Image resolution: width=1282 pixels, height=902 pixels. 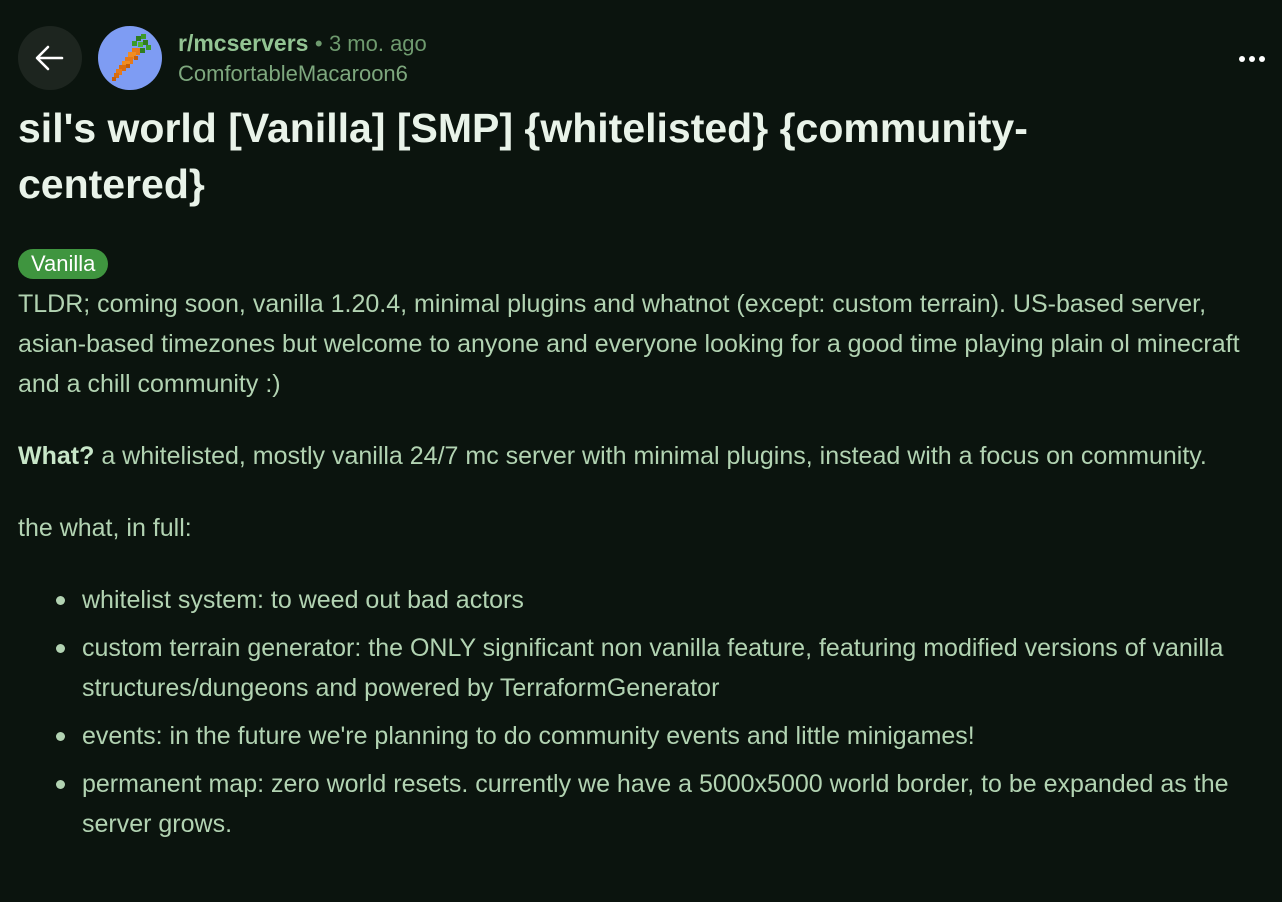 I want to click on post-age: 3 mo. ago, so click(x=377, y=43).